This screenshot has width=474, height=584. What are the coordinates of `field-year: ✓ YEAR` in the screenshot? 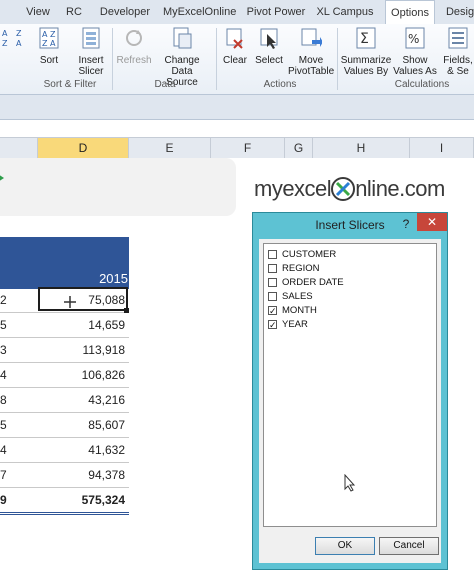 It's located at (288, 325).